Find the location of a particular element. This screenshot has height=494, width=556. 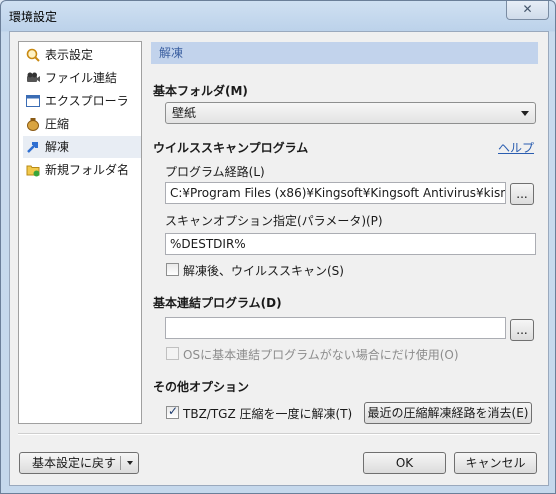

os-only-label: OSに基本連結プログラムがない場合にだけ使用(O) is located at coordinates (321, 355).